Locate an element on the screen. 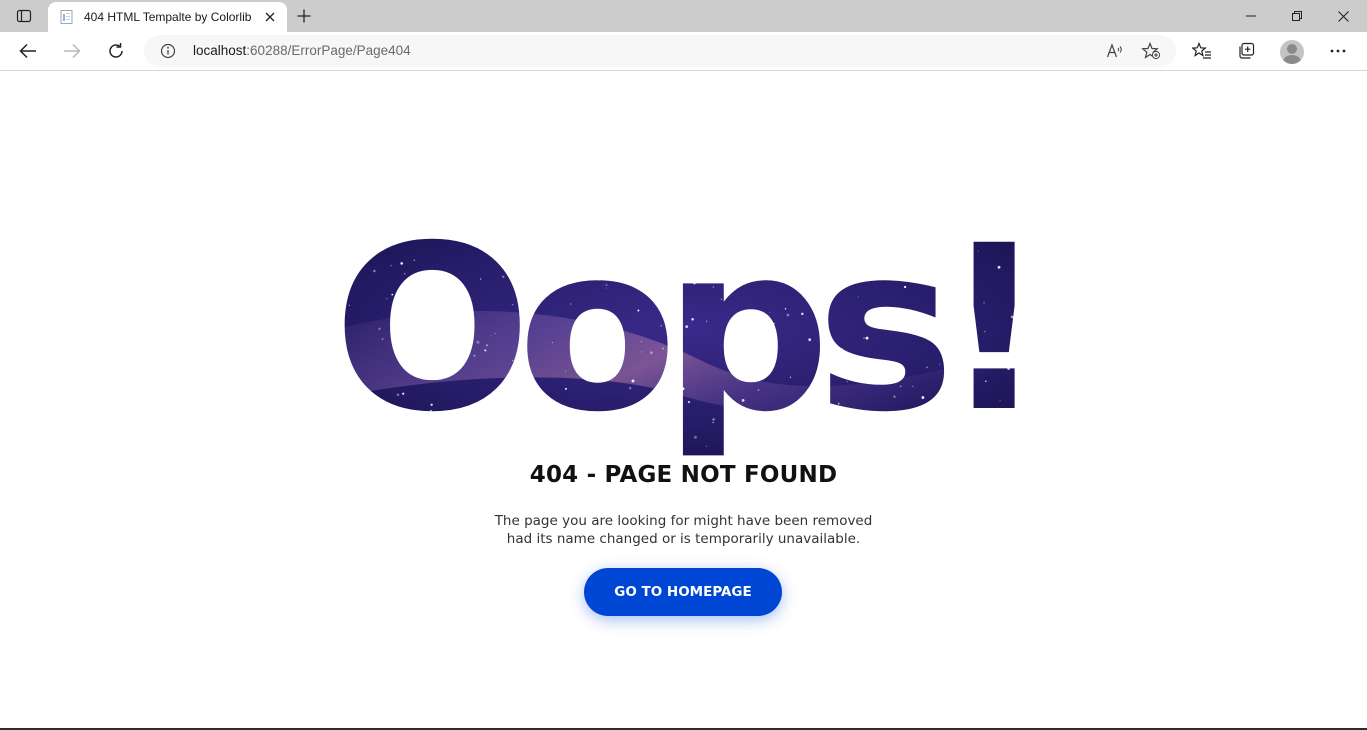  read-aloud-icon is located at coordinates (1115, 51).